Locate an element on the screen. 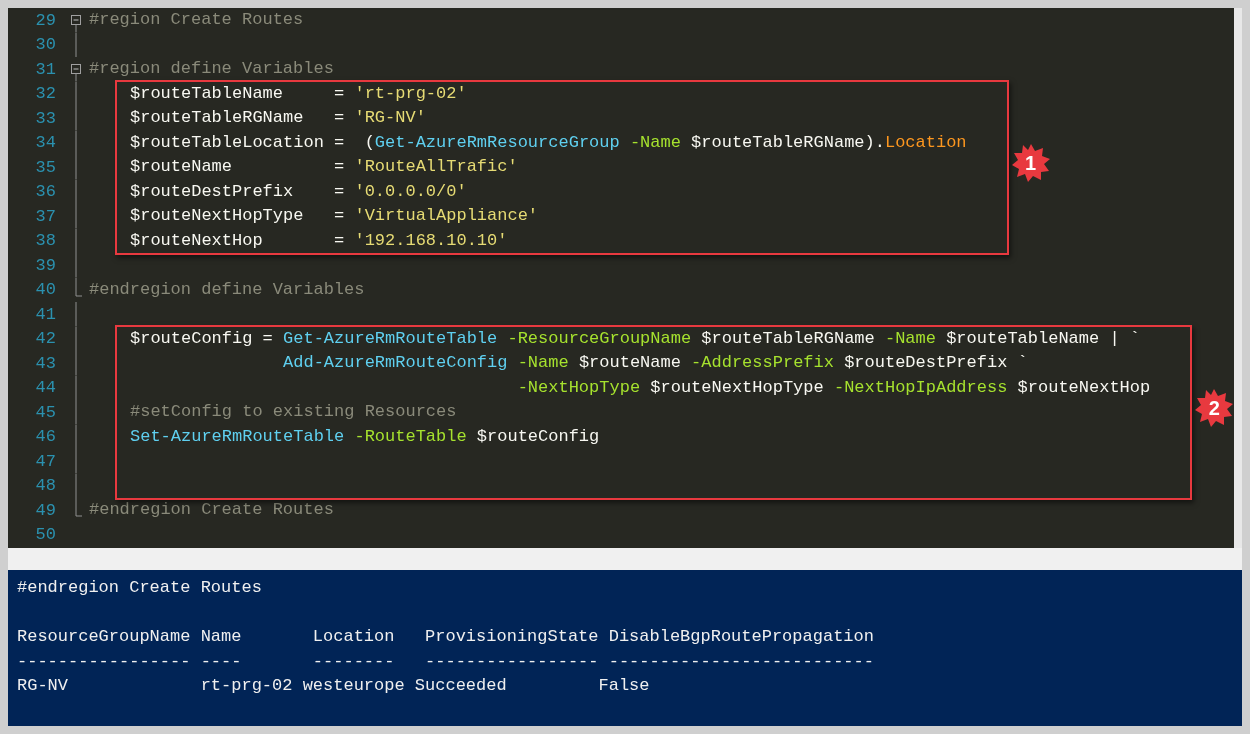 The width and height of the screenshot is (1250, 734). code-line: $routeTableName = 'rt-prg-02' is located at coordinates (298, 93).